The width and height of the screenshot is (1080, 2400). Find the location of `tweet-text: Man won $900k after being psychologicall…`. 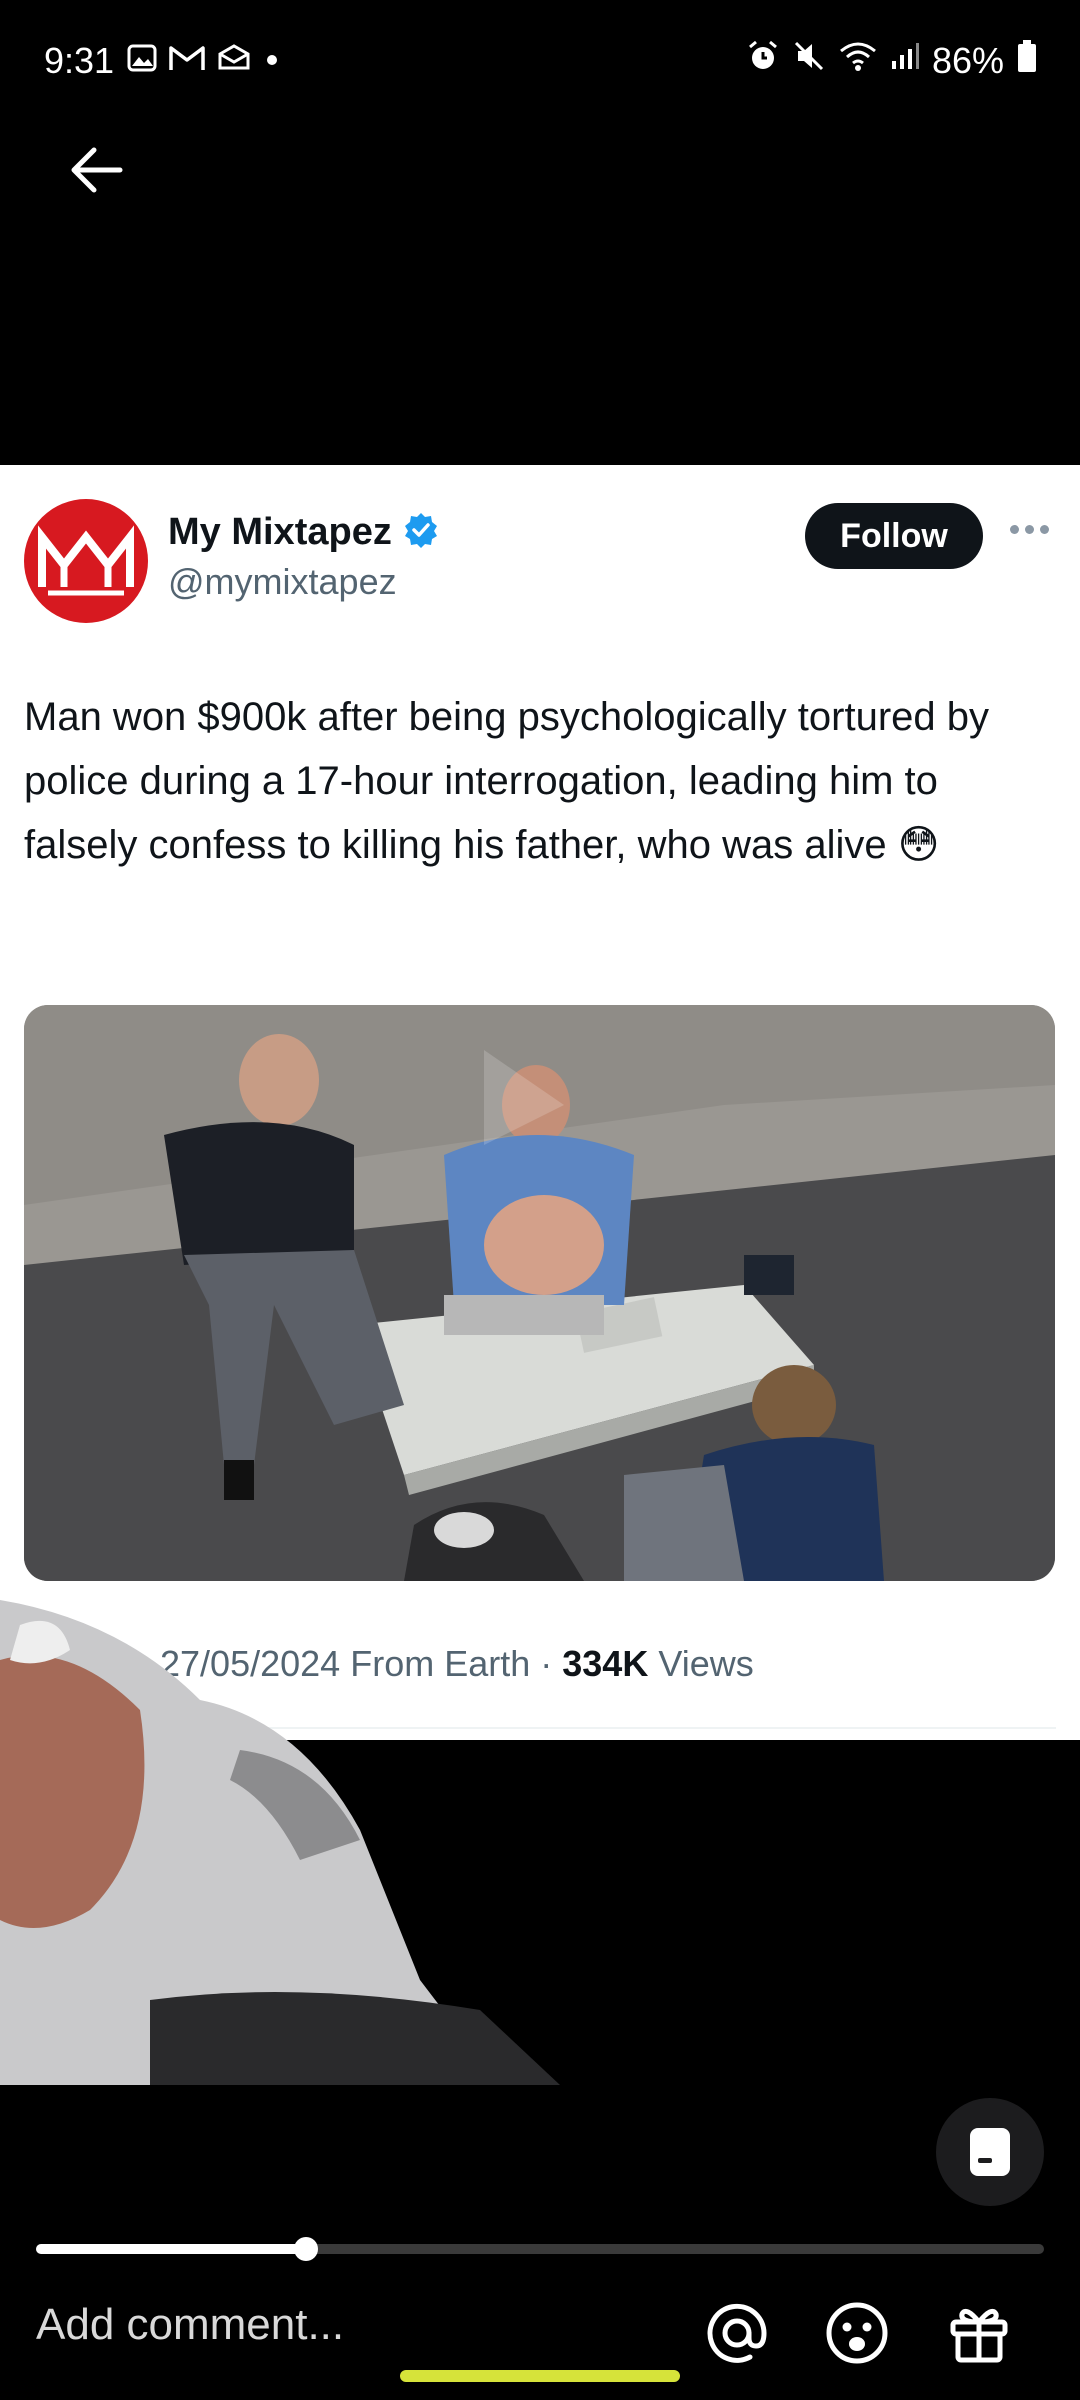

tweet-text: Man won $900k after being psychologicall… is located at coordinates (506, 781).